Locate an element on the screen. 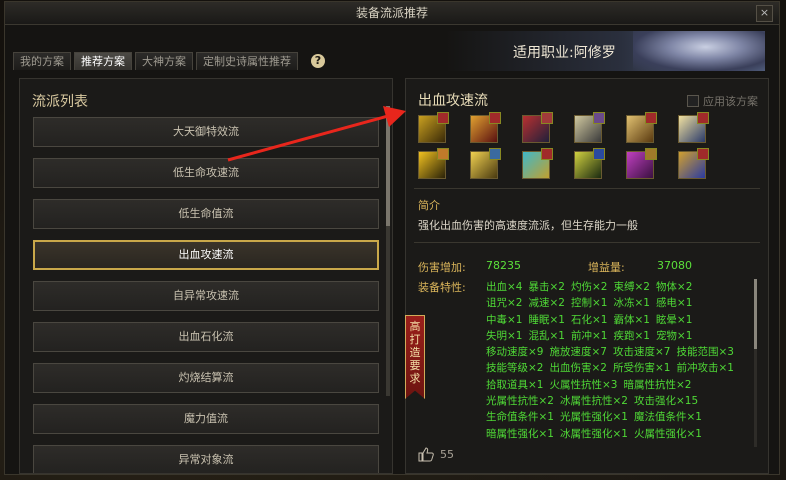 This screenshot has width=786, height=480. intro-heading: 简介 is located at coordinates (429, 205).